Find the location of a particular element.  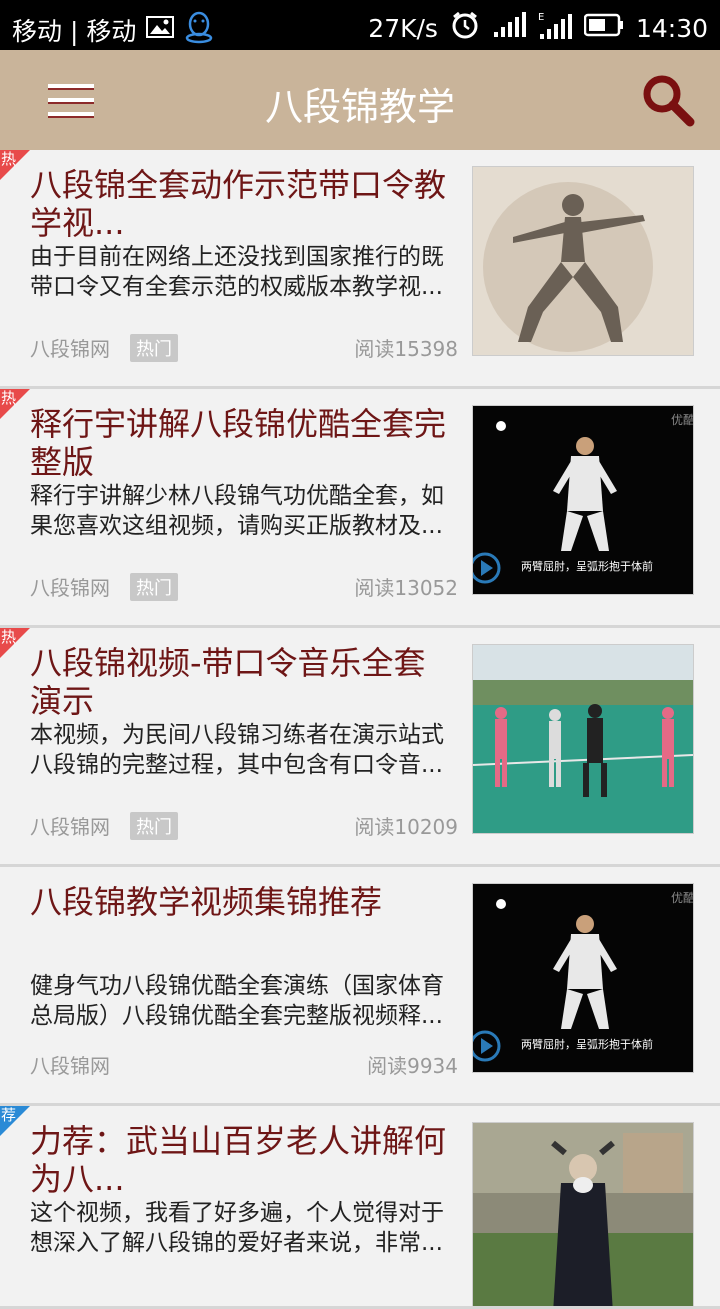

item-title: 八段锦教学视频集锦推荐 is located at coordinates (206, 902).